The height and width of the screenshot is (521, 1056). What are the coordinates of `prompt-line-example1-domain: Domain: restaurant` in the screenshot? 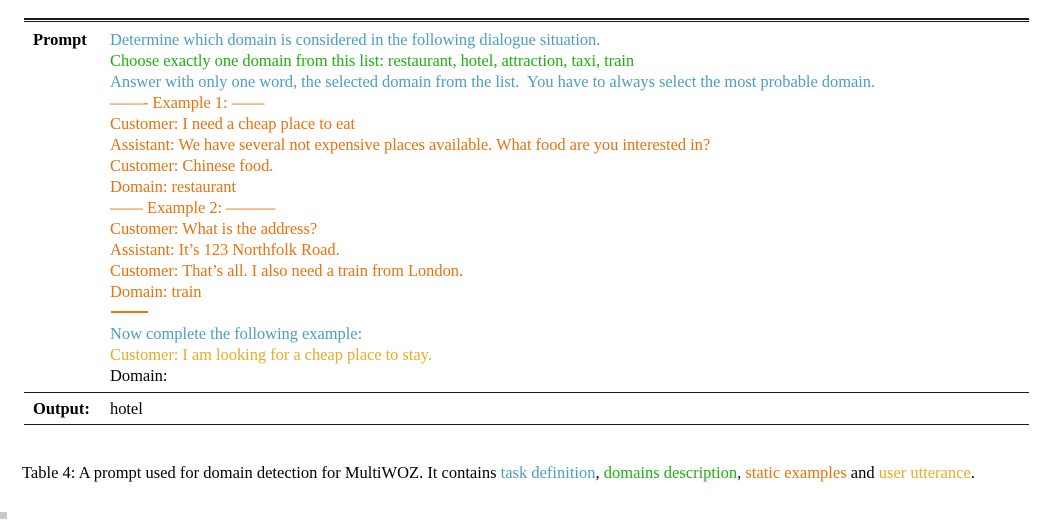 It's located at (173, 186).